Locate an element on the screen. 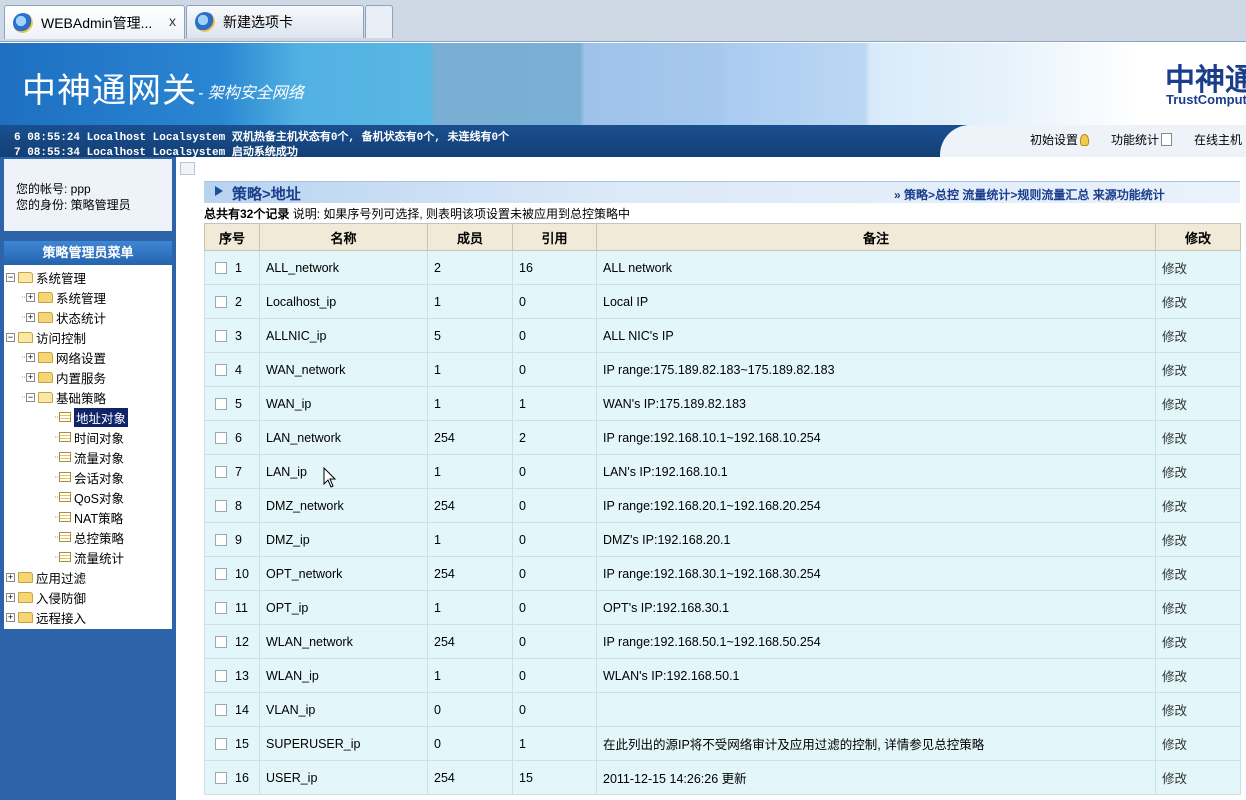  menu-item: 地址对象 is located at coordinates (94, 417).